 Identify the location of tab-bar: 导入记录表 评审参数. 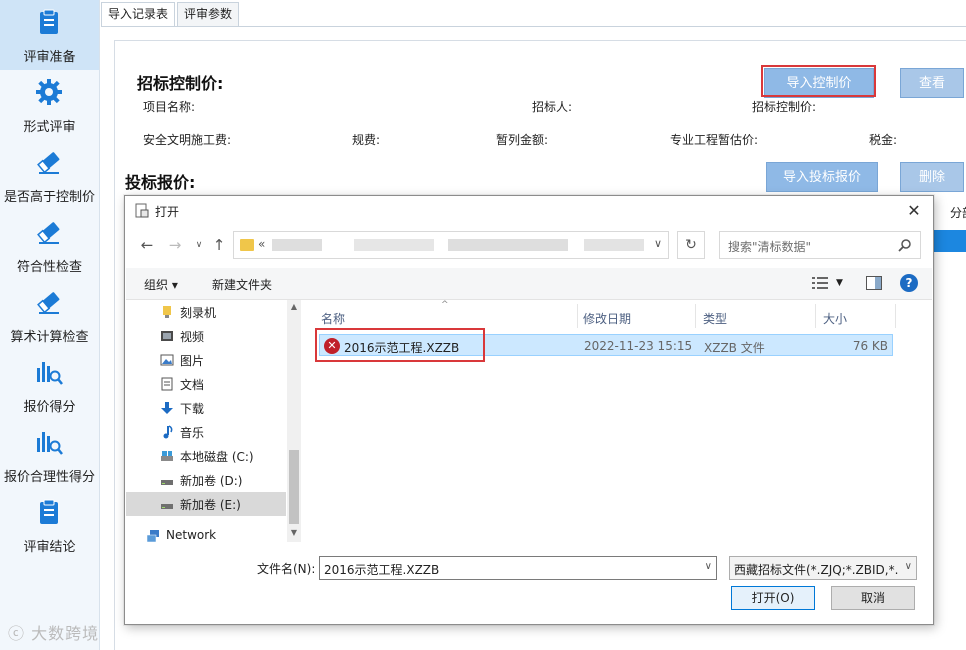
(171, 14).